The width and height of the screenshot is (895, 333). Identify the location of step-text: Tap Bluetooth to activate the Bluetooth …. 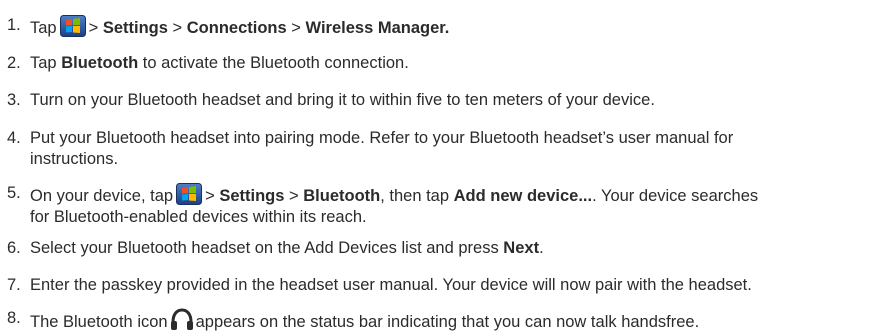
(219, 63).